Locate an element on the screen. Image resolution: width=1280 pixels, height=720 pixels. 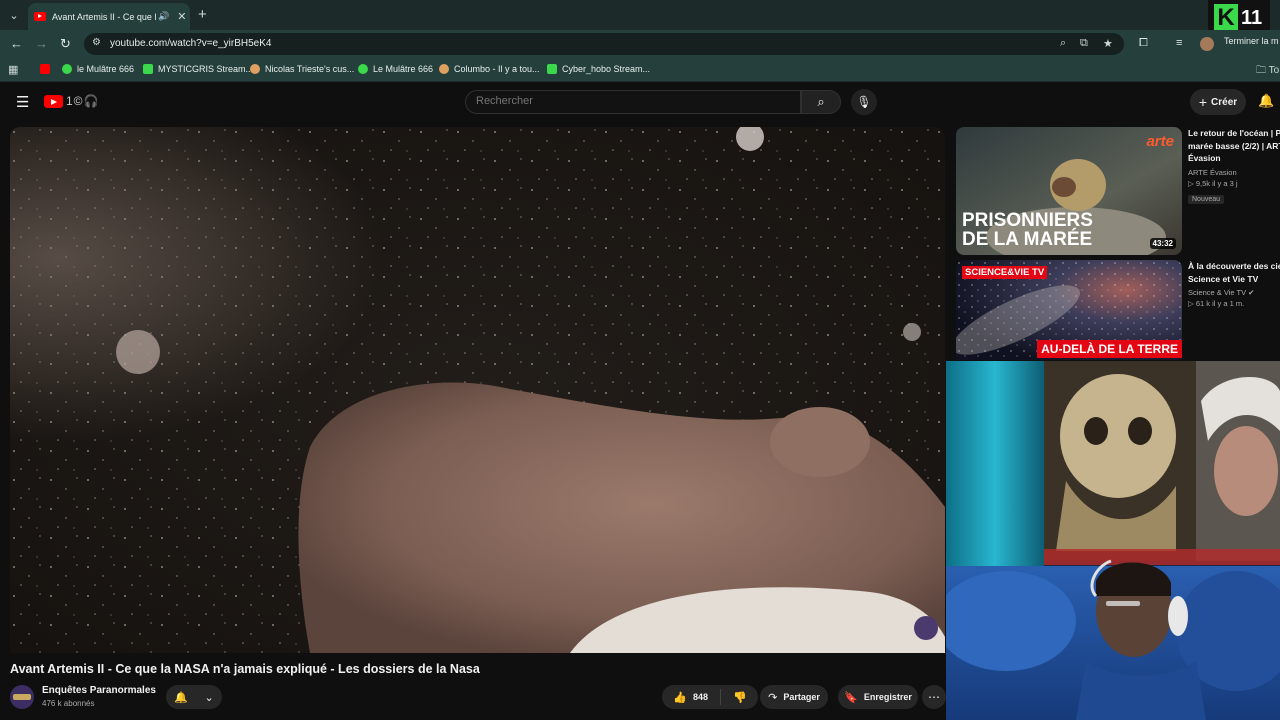
search-button: ⌕ is located at coordinates (821, 102).